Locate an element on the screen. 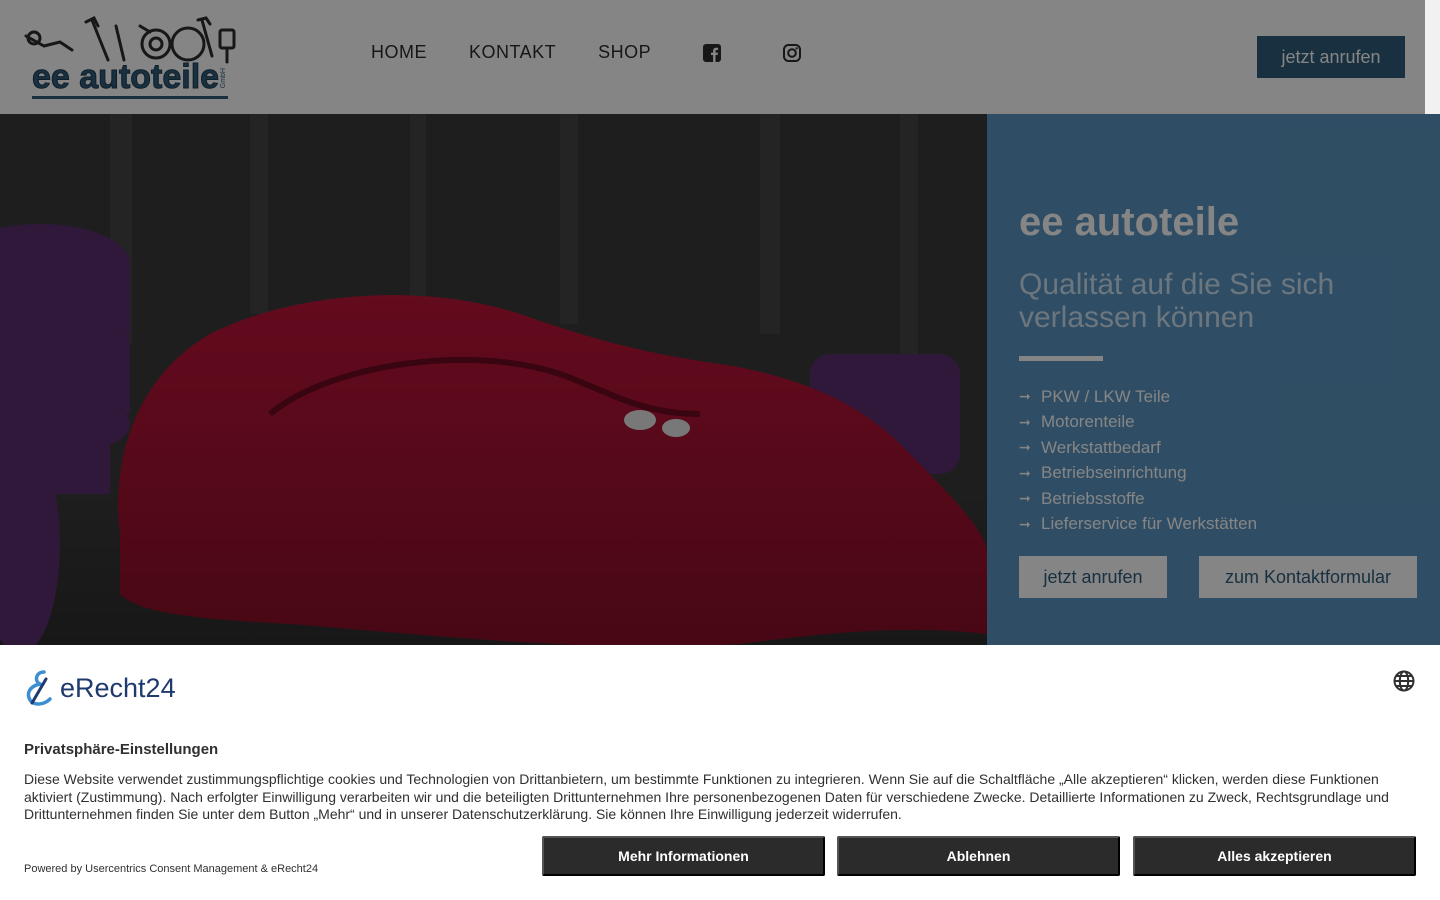 The width and height of the screenshot is (1440, 900). erecht24-logo: eRecht24 is located at coordinates (100, 688).